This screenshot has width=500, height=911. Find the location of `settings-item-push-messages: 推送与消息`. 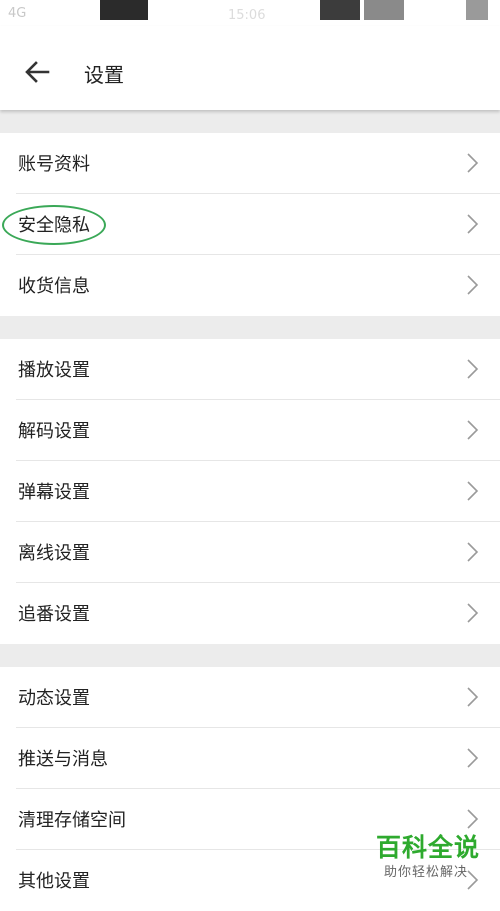

settings-item-push-messages: 推送与消息 is located at coordinates (250, 758).